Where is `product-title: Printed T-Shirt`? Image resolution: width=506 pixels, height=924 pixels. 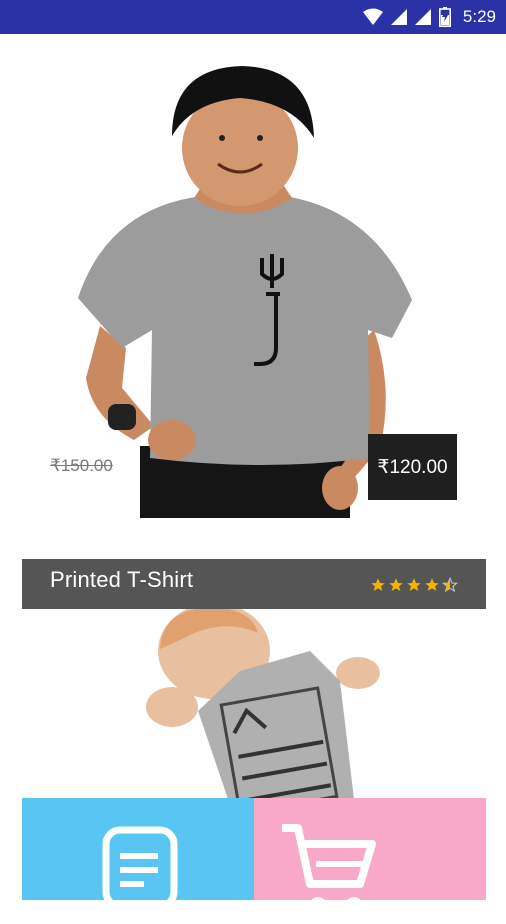 product-title: Printed T-Shirt is located at coordinates (122, 579).